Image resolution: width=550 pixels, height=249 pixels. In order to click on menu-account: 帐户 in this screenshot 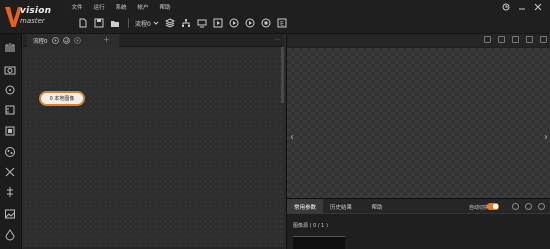, I will do `click(143, 7)`.